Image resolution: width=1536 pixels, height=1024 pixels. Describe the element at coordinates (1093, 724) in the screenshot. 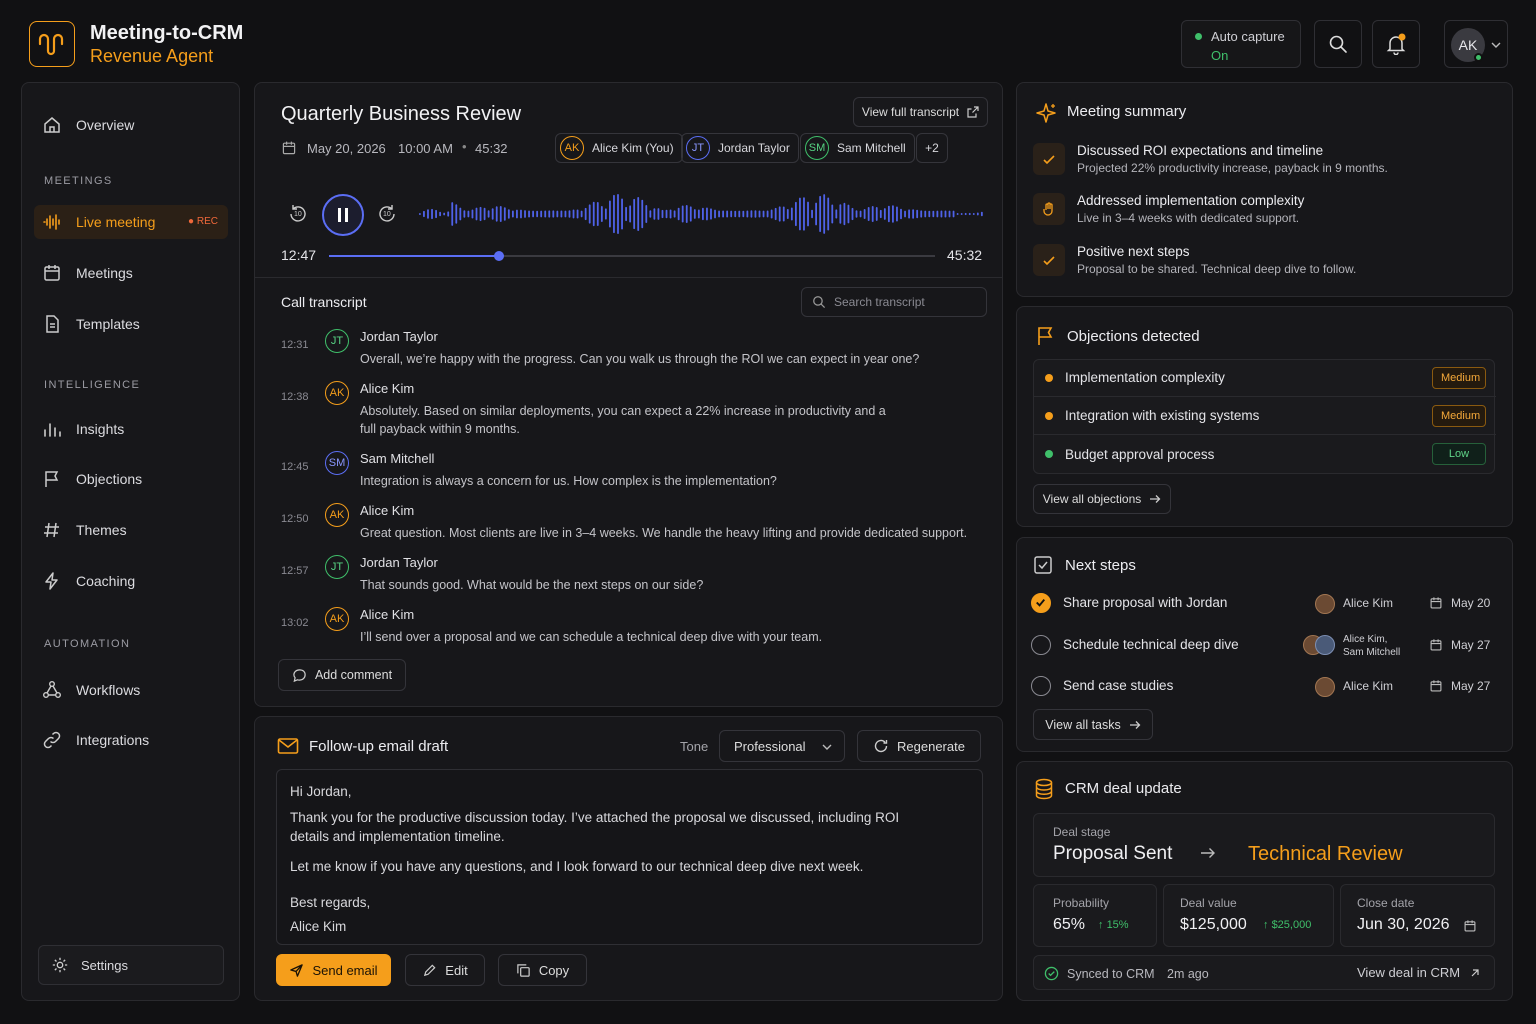

I see `view-all-tasks-button: View all tasks` at that location.